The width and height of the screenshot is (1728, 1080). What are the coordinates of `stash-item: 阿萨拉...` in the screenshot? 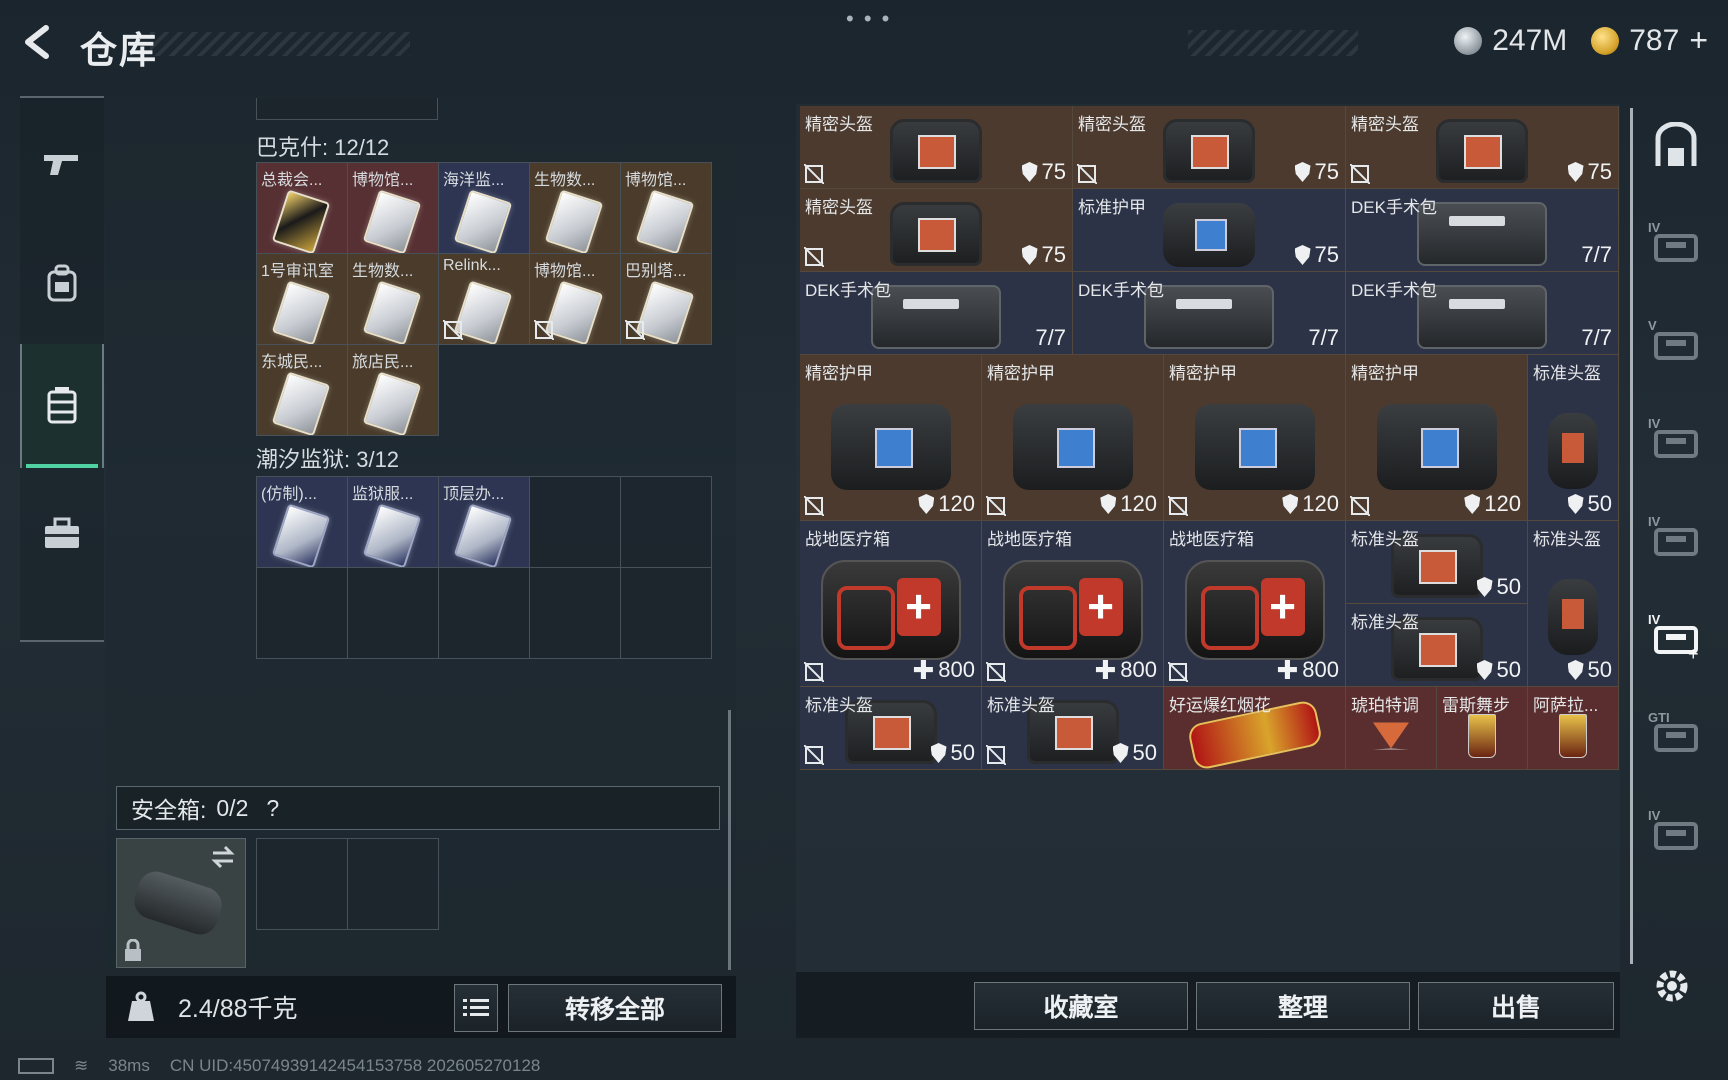 It's located at (1573, 728).